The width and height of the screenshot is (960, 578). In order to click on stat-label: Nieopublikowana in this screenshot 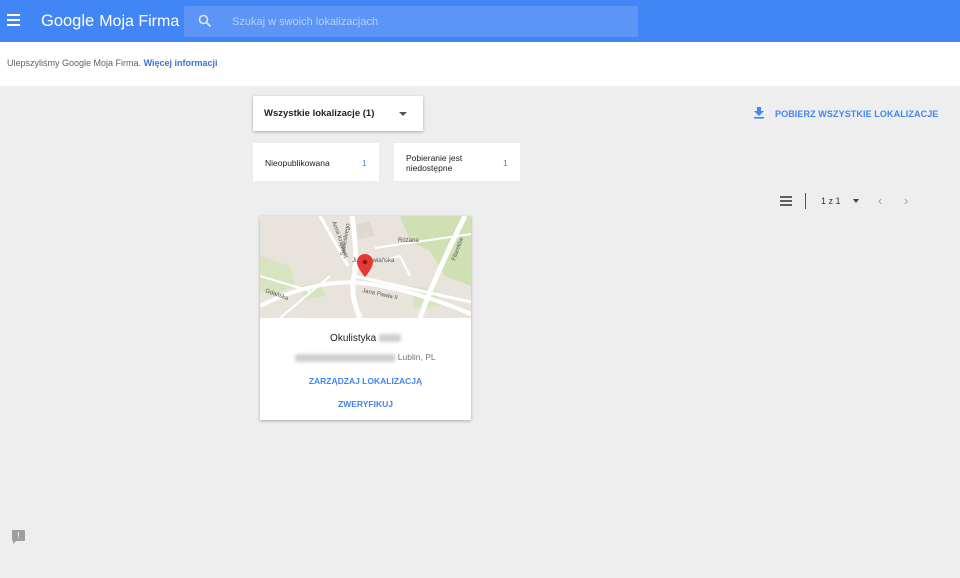, I will do `click(297, 163)`.